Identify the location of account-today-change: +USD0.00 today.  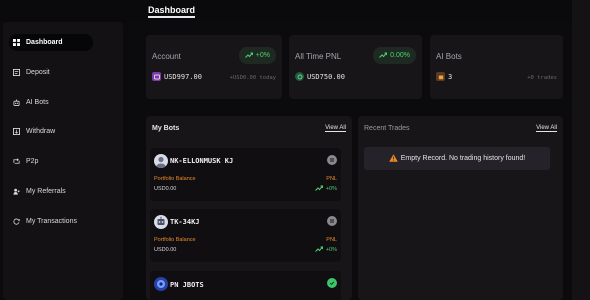
(252, 78).